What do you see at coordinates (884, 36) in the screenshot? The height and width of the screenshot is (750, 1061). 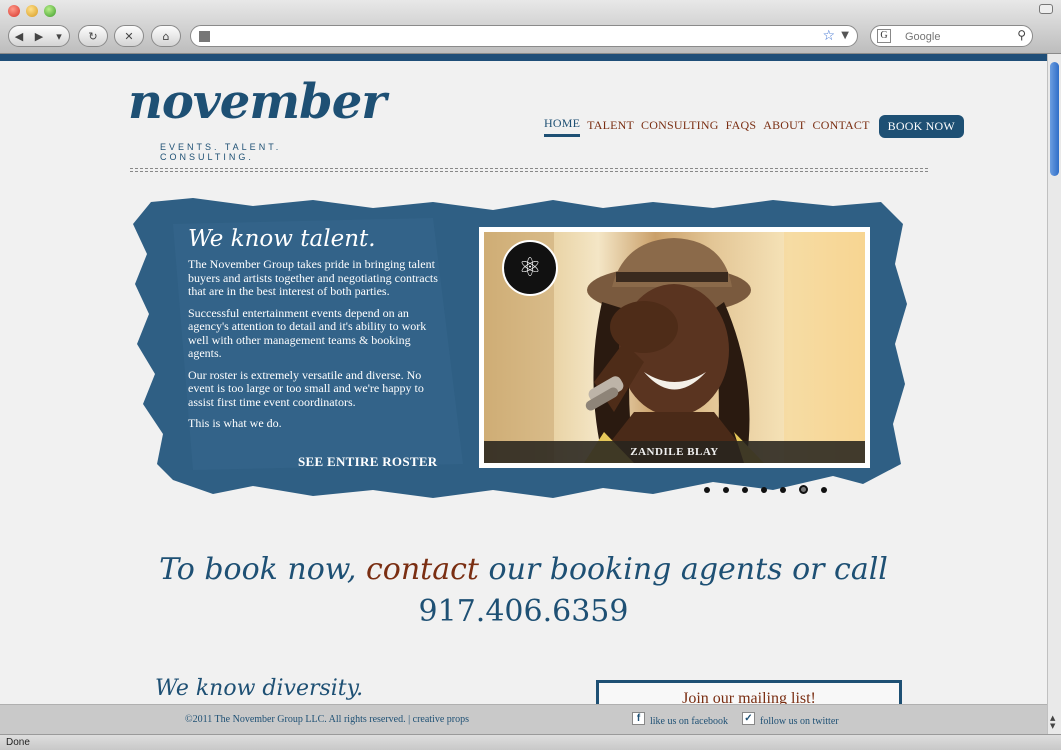 I see `search-engine-icon: G` at bounding box center [884, 36].